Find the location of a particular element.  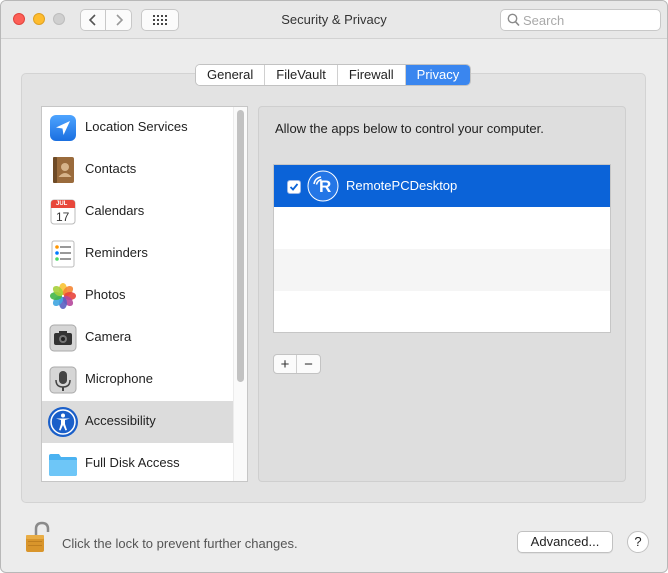

calendar-month-text: JUL is located at coordinates (62, 204).